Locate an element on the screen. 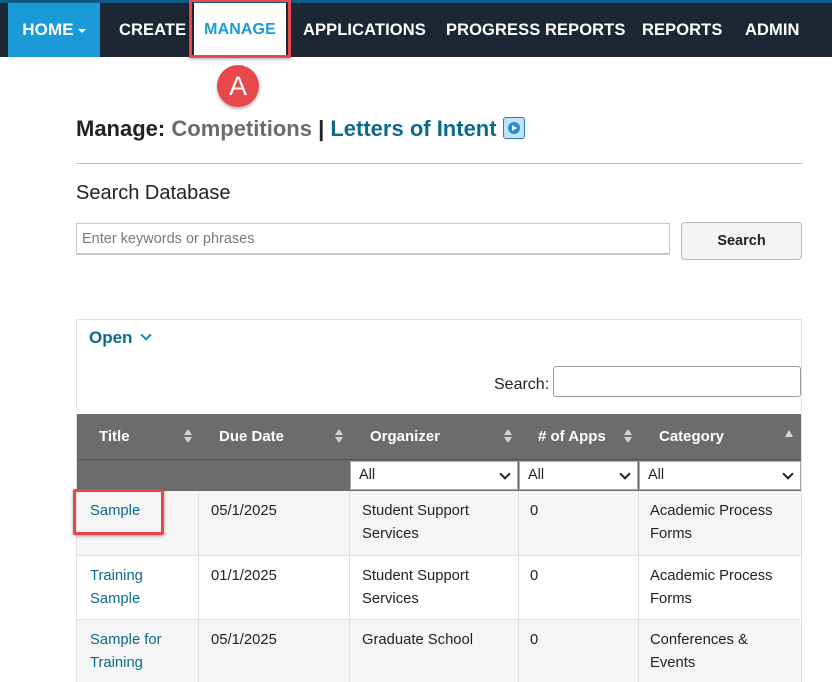  nav-home: HOME is located at coordinates (54, 30).